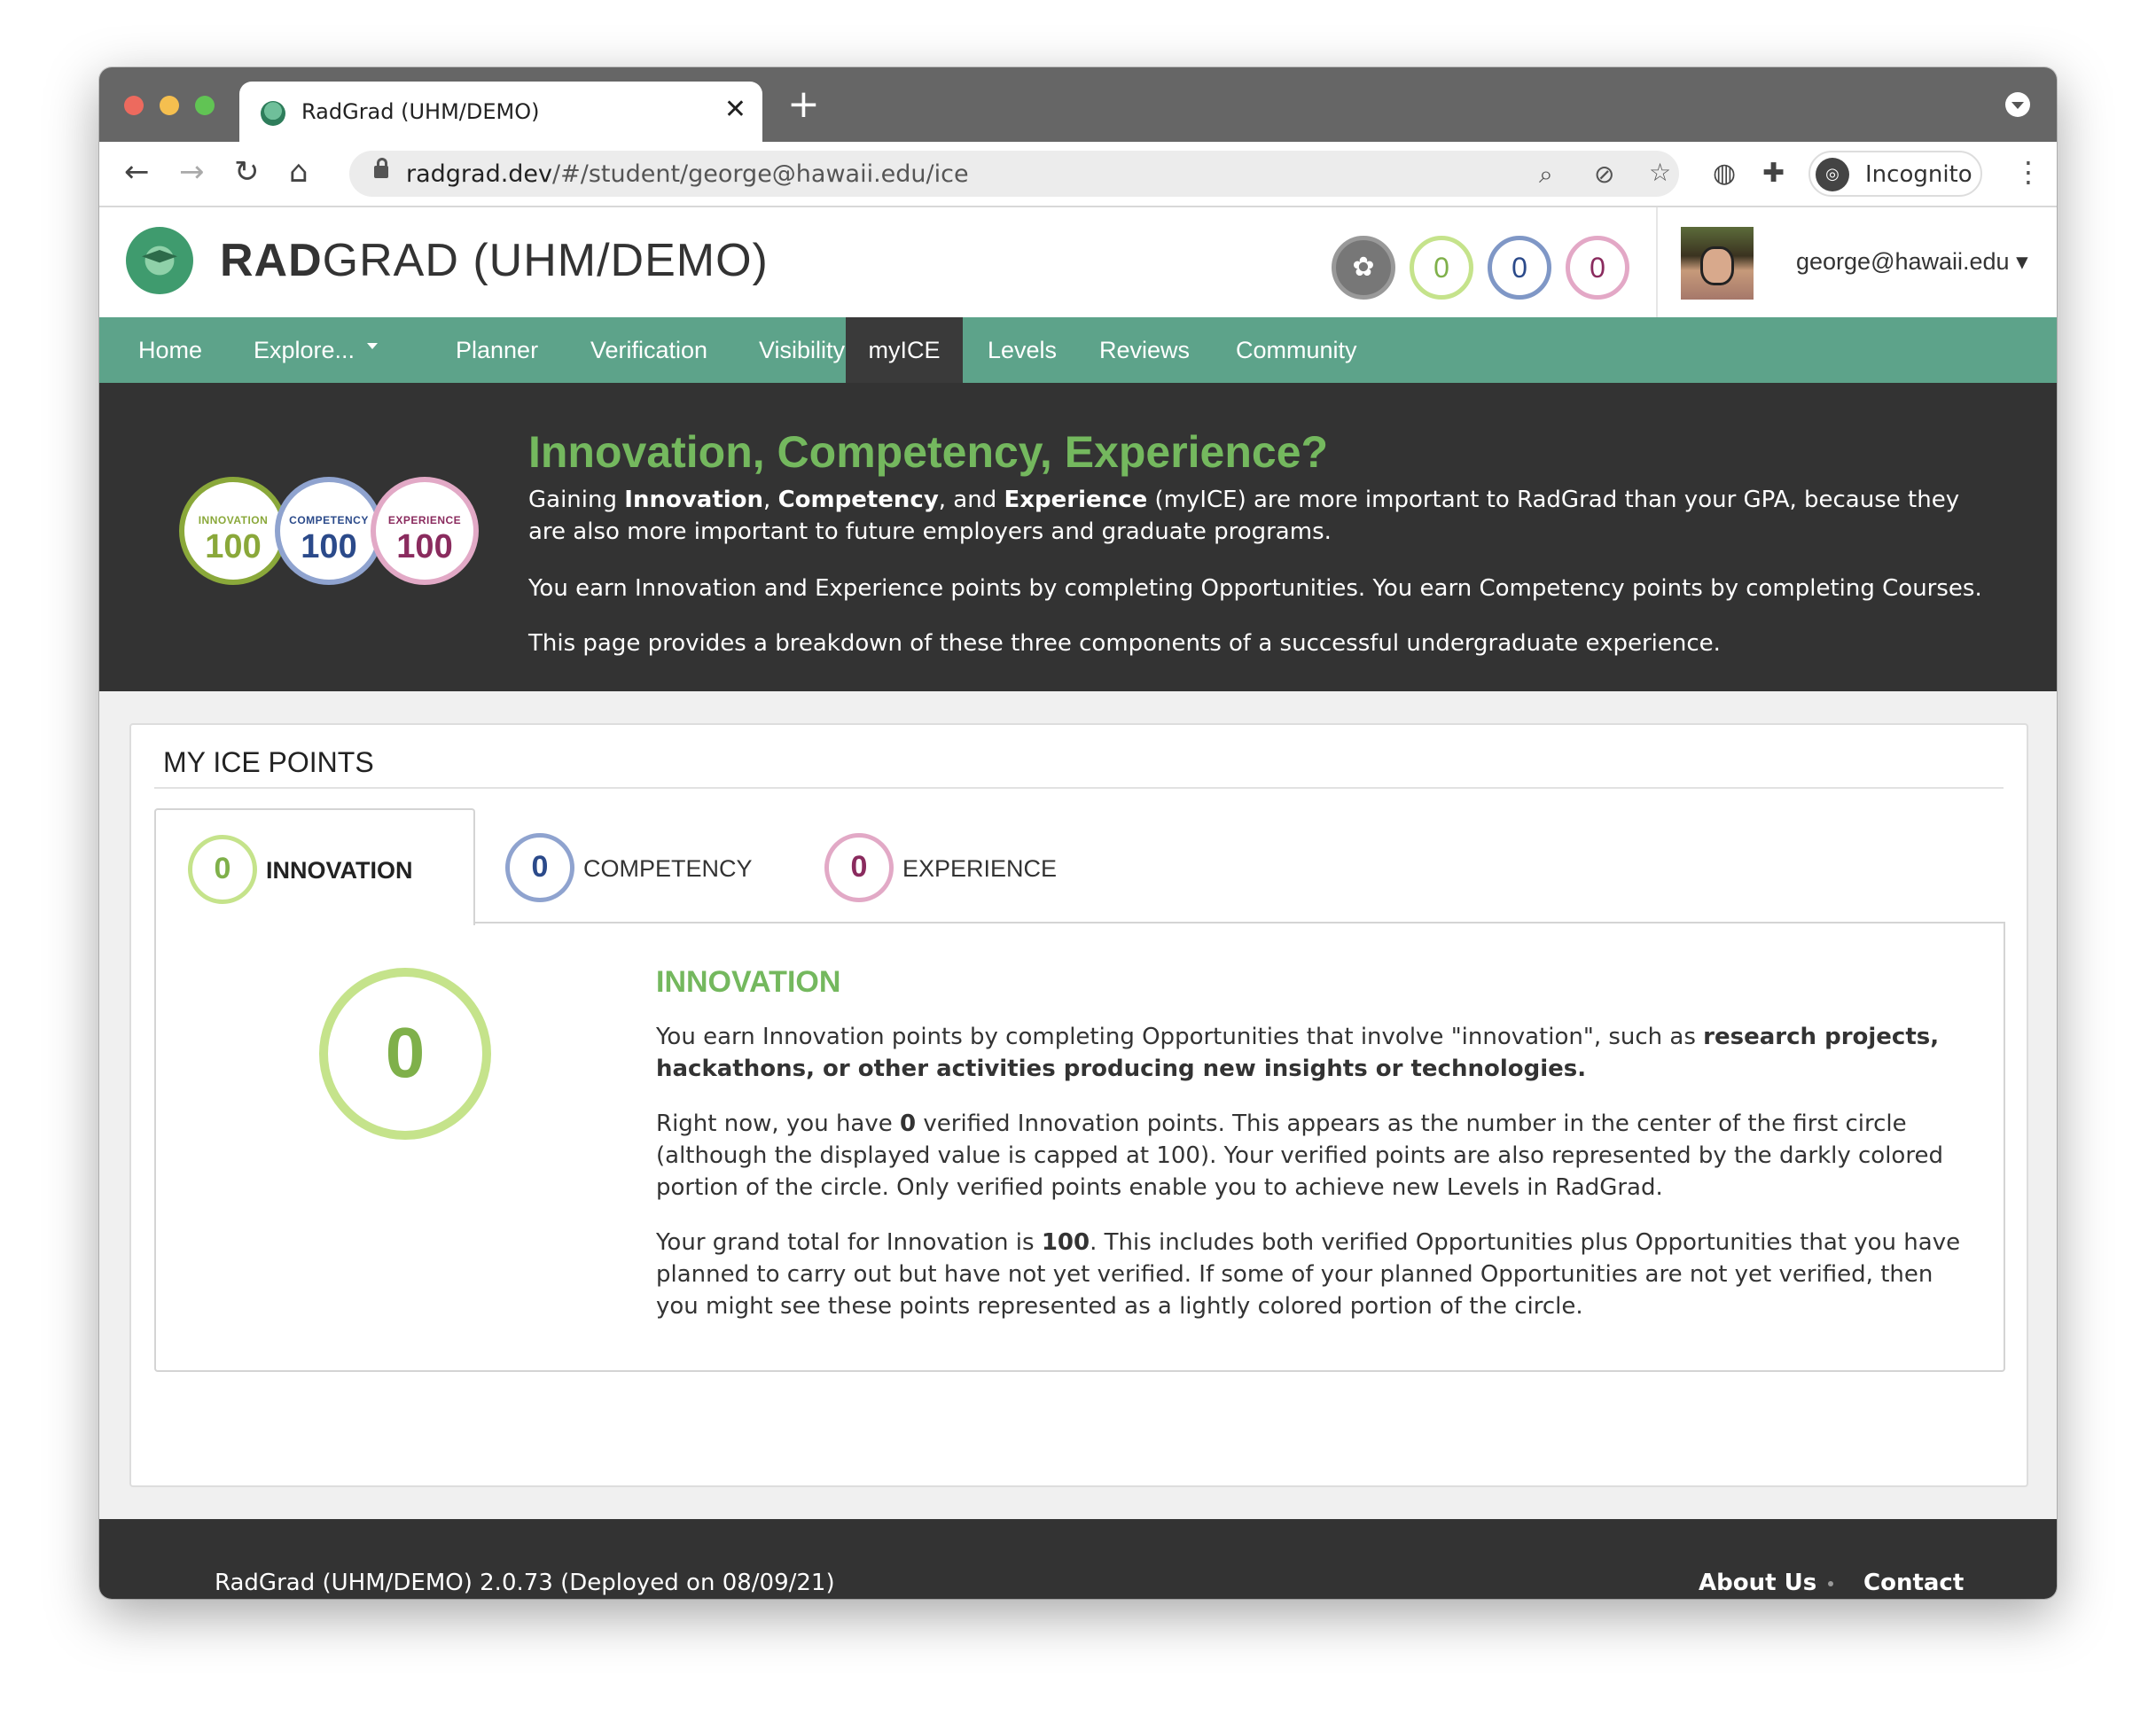  Describe the element at coordinates (329, 520) in the screenshot. I see `competency-badge-label: COMPETENCY` at that location.